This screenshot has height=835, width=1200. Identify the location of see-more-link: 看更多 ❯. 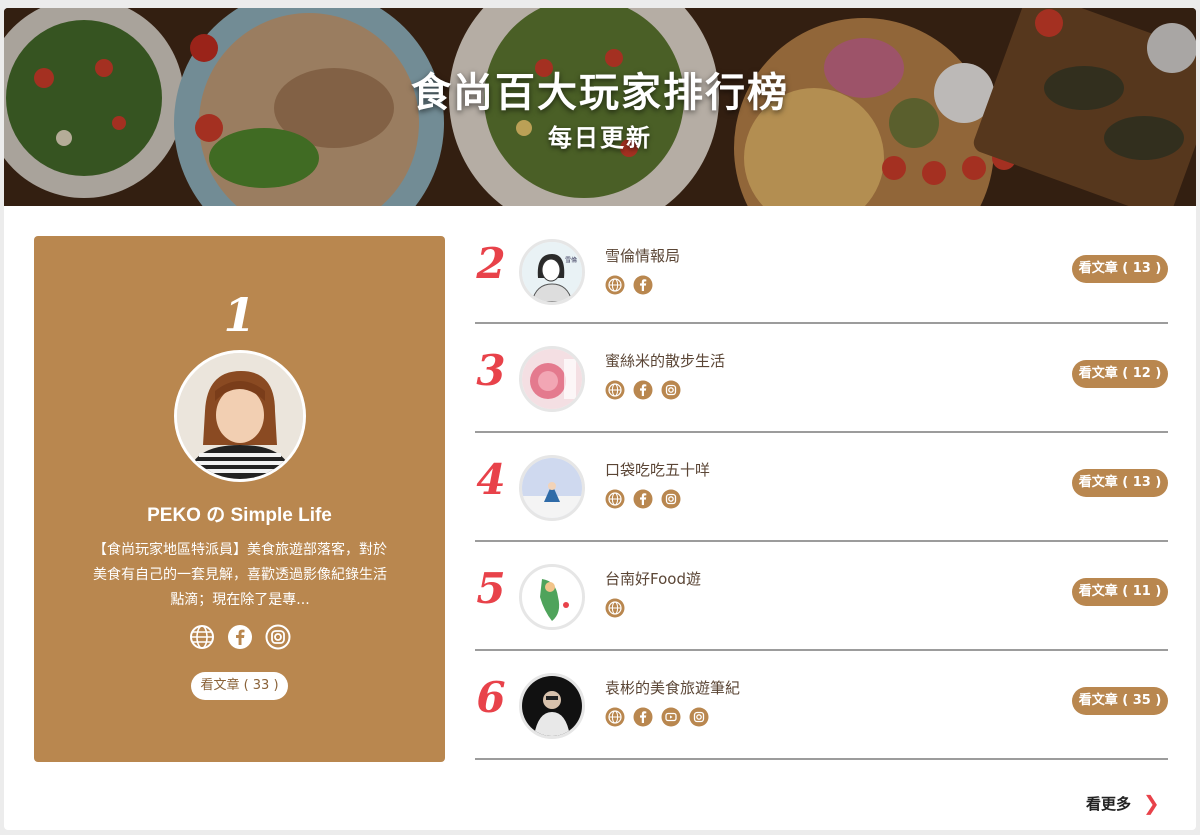
(1123, 803).